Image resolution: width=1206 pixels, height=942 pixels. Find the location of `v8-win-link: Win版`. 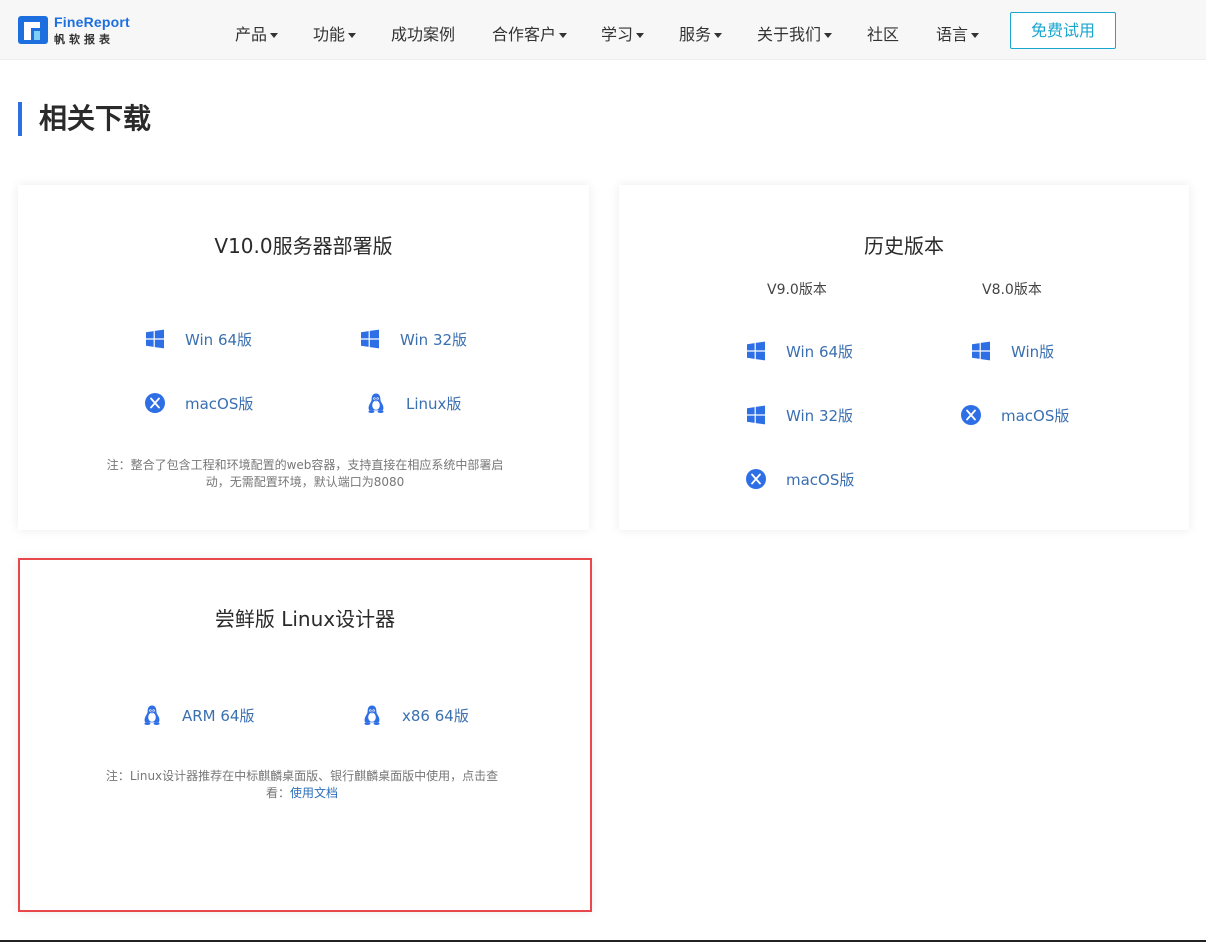

v8-win-link: Win版 is located at coordinates (1012, 351).